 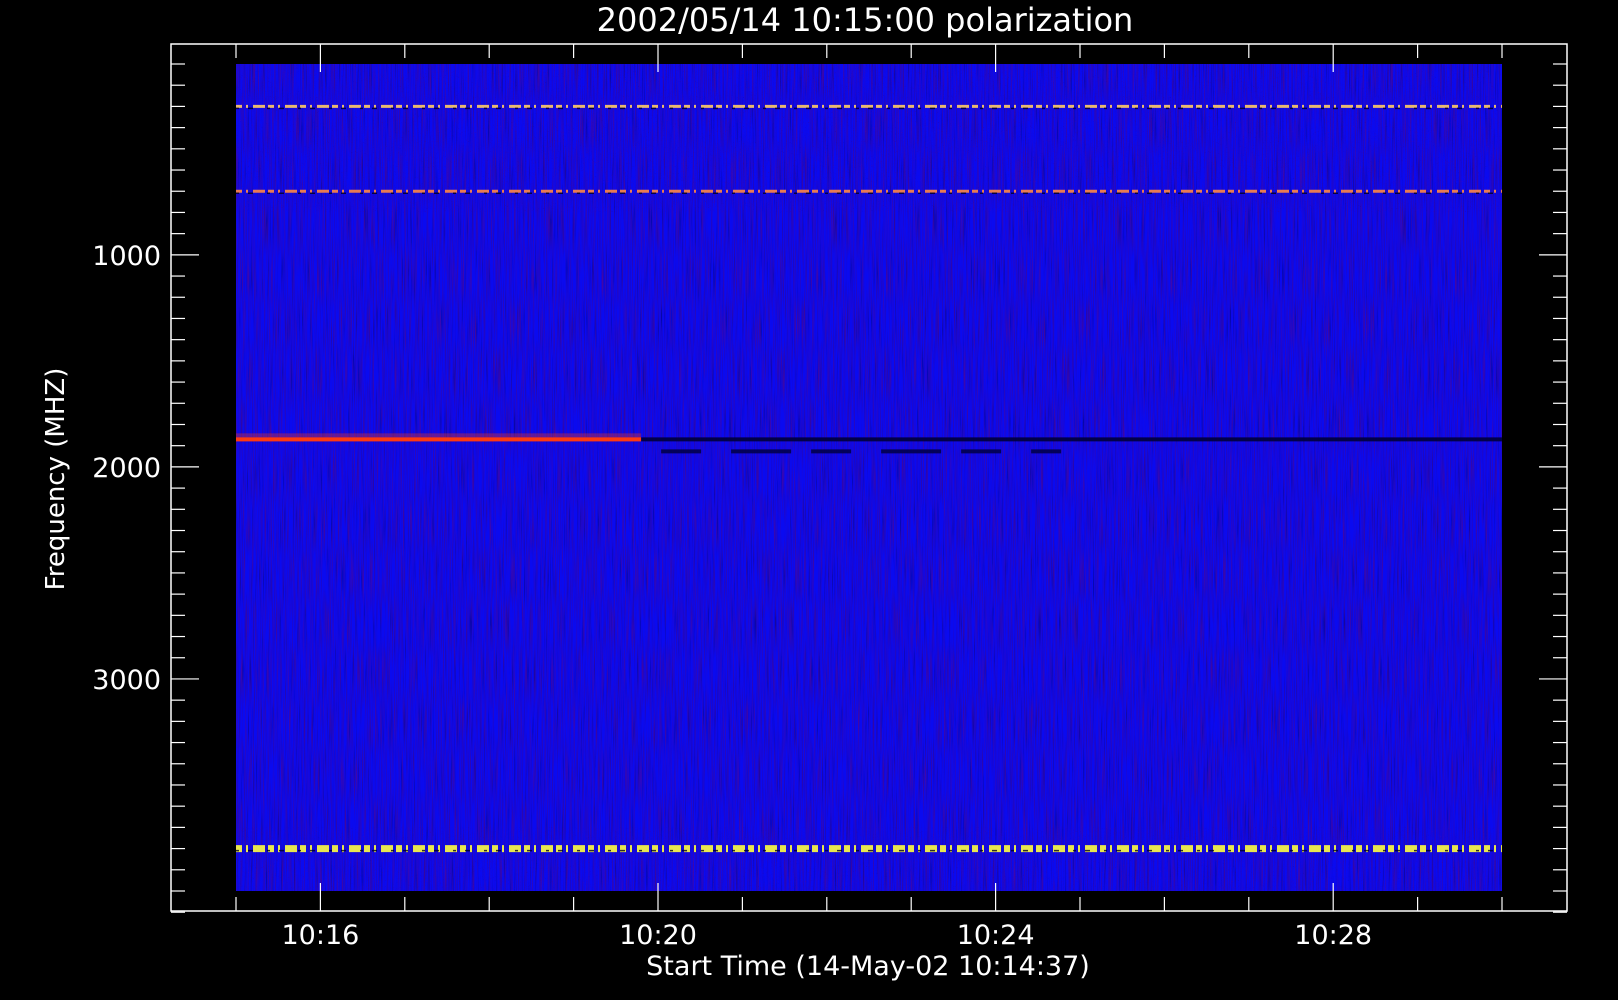 I want to click on y-tick-label: 1000, so click(x=126, y=256).